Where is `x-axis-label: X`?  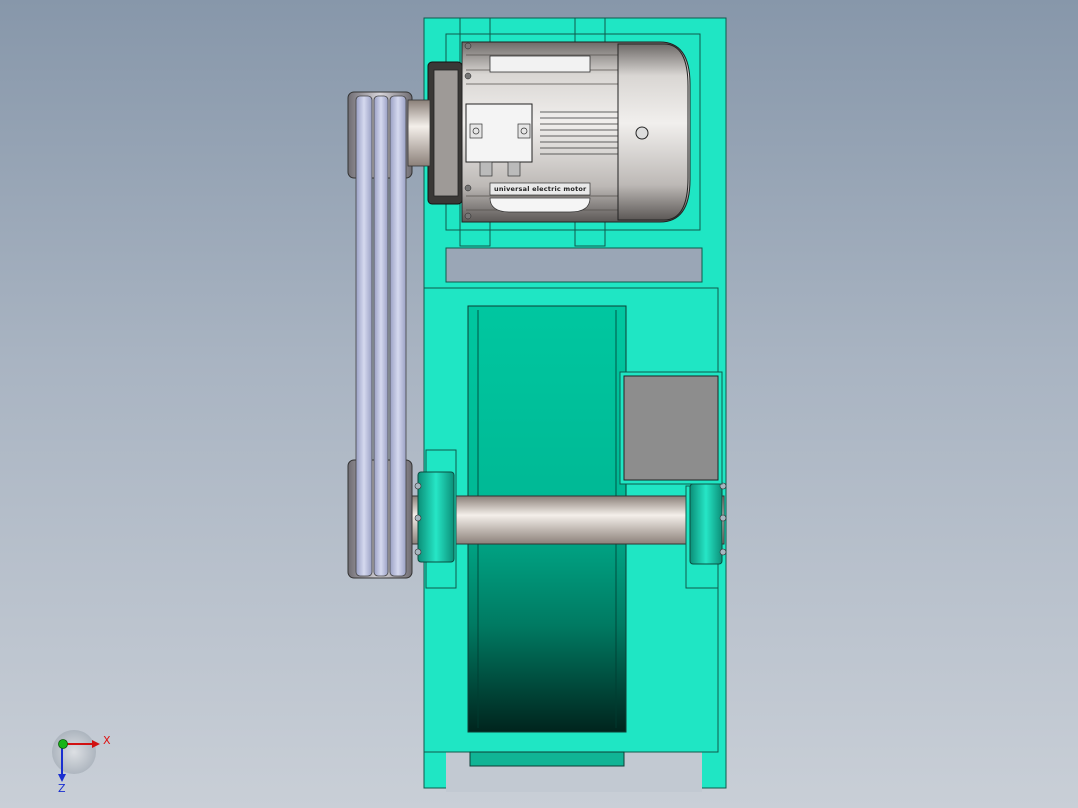 x-axis-label: X is located at coordinates (107, 740).